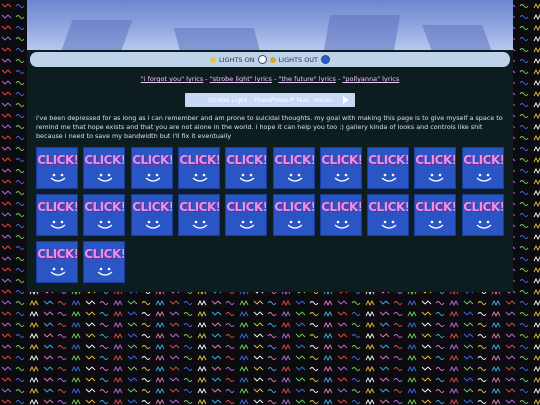 This screenshot has width=540, height=405. I want to click on track-title: Strobe Light - PowaPowa-P feat. Hatsu, so click(270, 100).